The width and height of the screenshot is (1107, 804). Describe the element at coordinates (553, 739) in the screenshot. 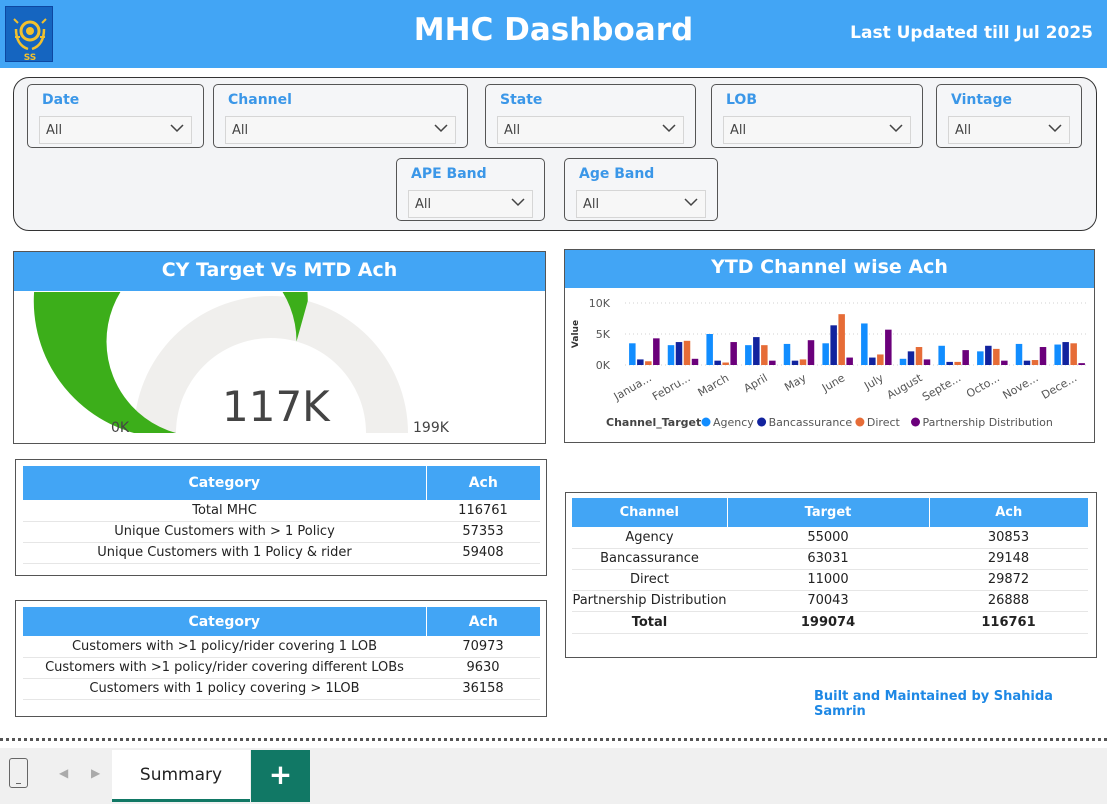

I see `footer-divider` at that location.